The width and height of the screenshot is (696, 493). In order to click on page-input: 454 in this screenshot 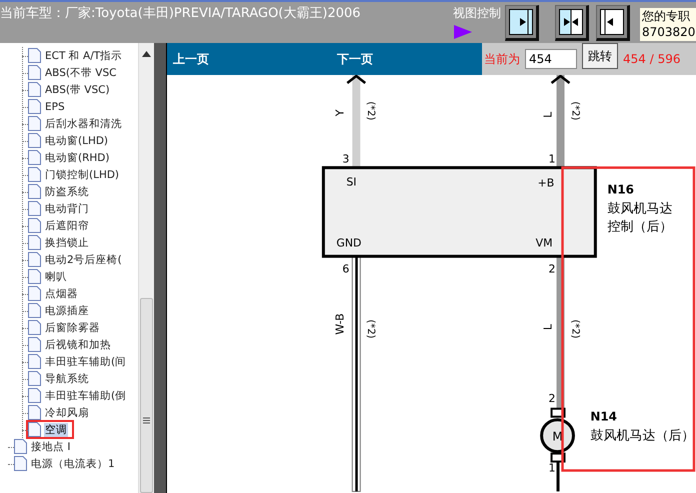, I will do `click(551, 59)`.